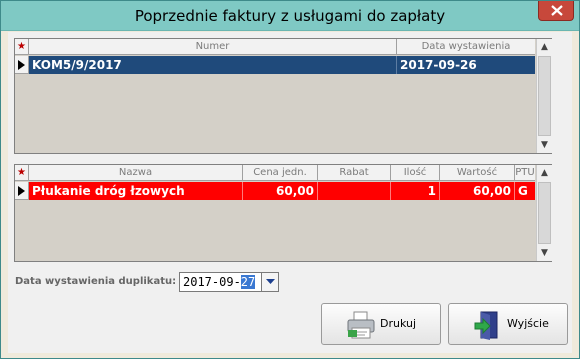  I want to click on column-wartosc: Wartość, so click(477, 173).